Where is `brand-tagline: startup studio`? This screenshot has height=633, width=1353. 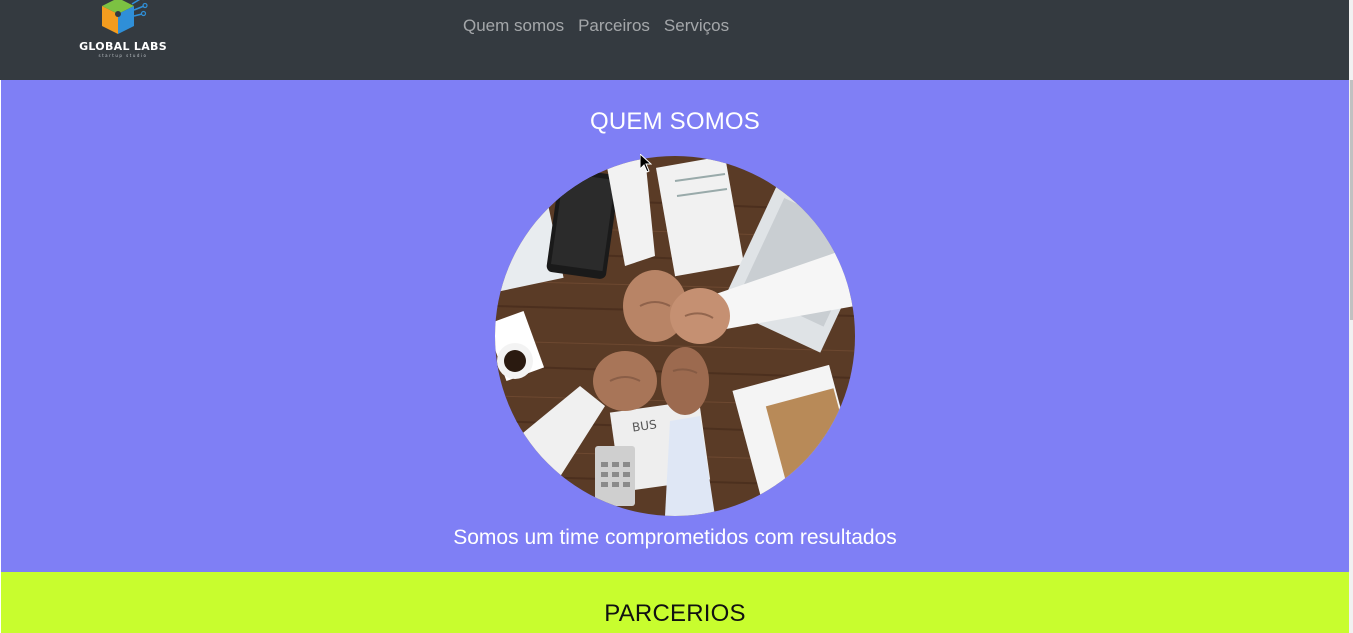
brand-tagline: startup studio is located at coordinates (123, 55).